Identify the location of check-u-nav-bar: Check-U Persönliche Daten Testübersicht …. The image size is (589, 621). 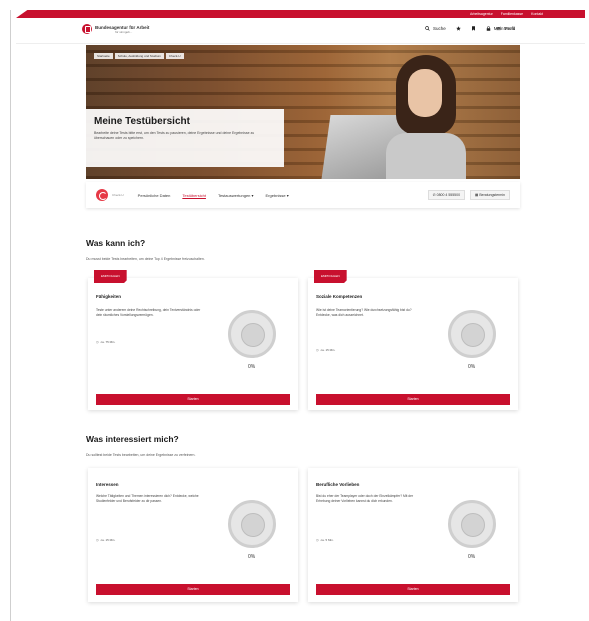
(303, 195).